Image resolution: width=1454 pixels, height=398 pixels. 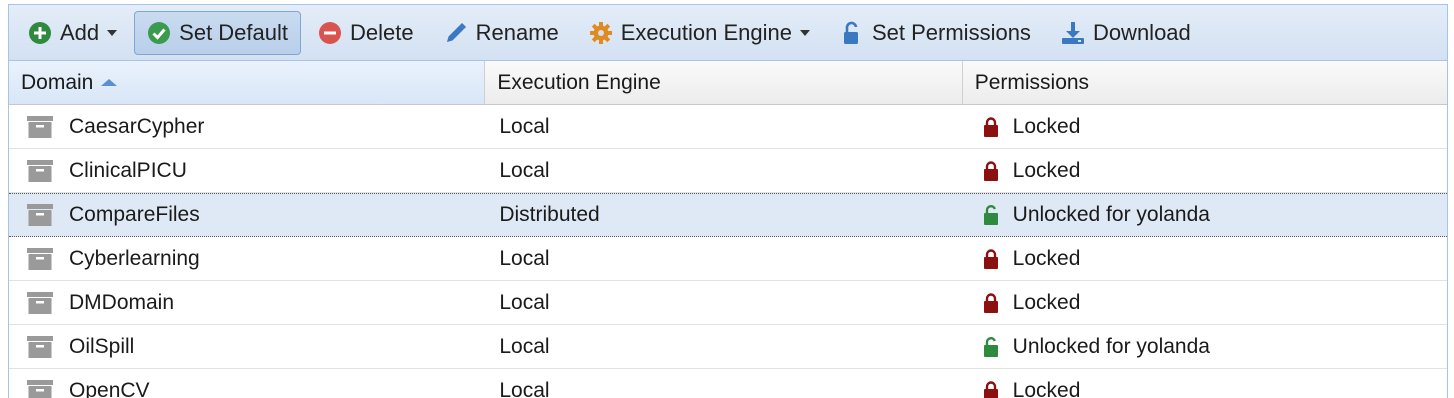 What do you see at coordinates (109, 82) in the screenshot?
I see `sort-ascending-icon` at bounding box center [109, 82].